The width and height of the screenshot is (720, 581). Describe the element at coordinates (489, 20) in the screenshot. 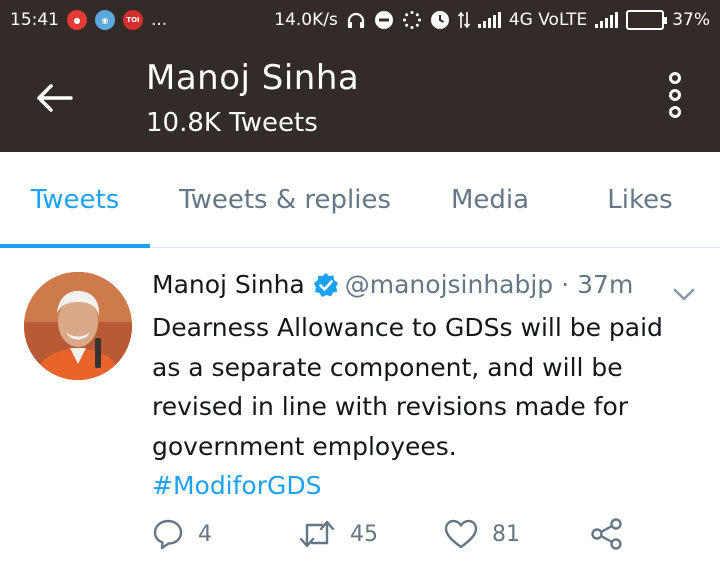

I see `signal-1-icon` at that location.